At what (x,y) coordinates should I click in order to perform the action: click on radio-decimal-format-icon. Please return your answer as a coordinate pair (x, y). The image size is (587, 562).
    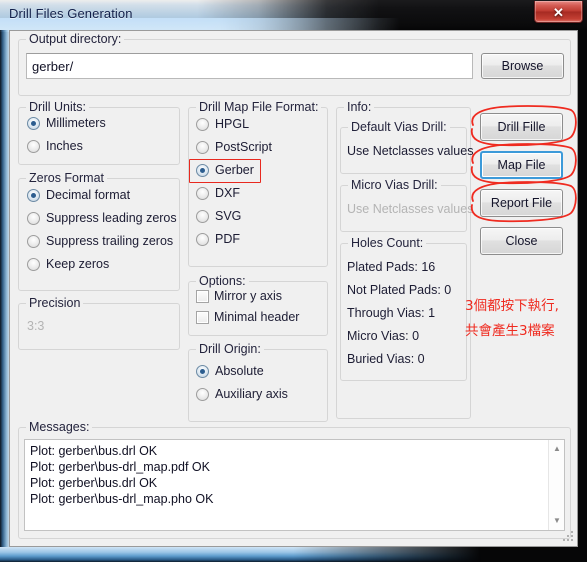
    Looking at the image, I should click on (33, 195).